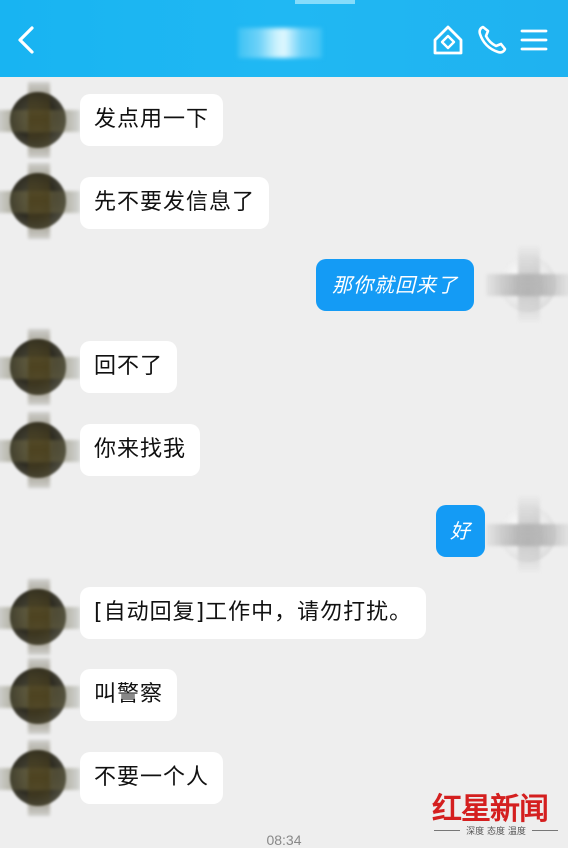  What do you see at coordinates (253, 613) in the screenshot?
I see `message-bubble: [自动回复]工作中，请勿打扰。` at bounding box center [253, 613].